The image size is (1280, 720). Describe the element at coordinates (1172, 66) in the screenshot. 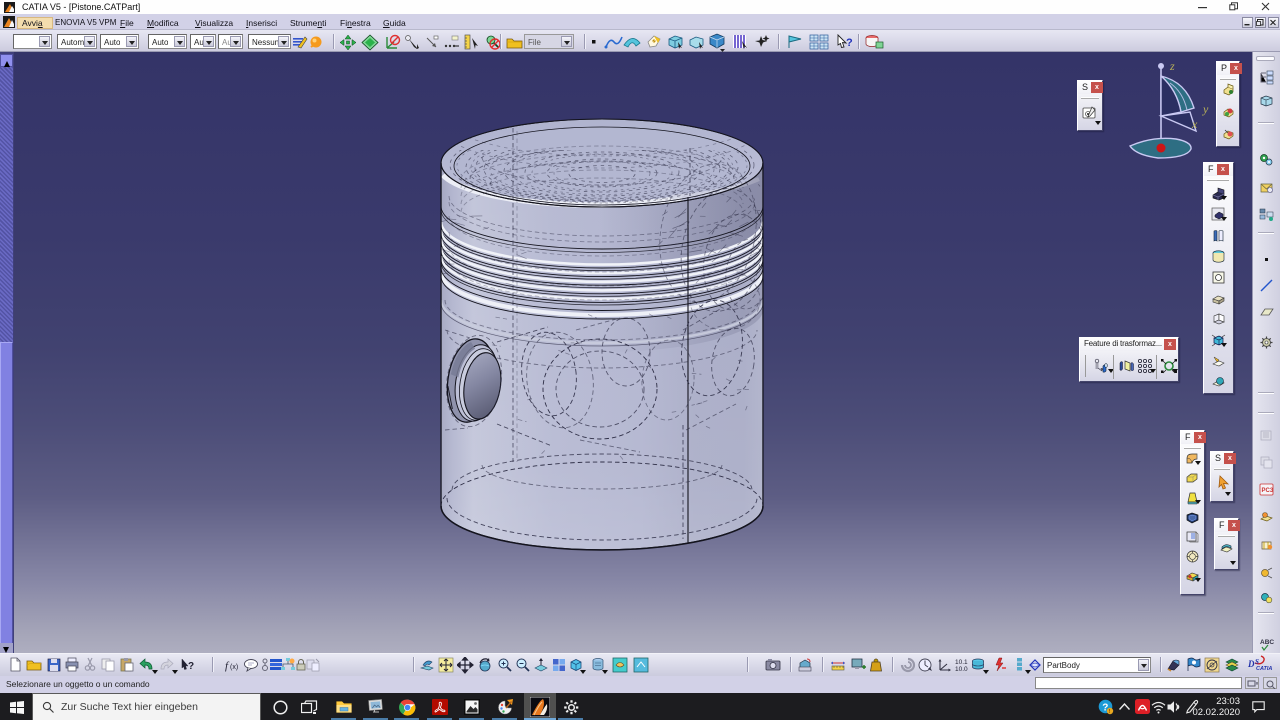

I see `svg-text: z` at that location.